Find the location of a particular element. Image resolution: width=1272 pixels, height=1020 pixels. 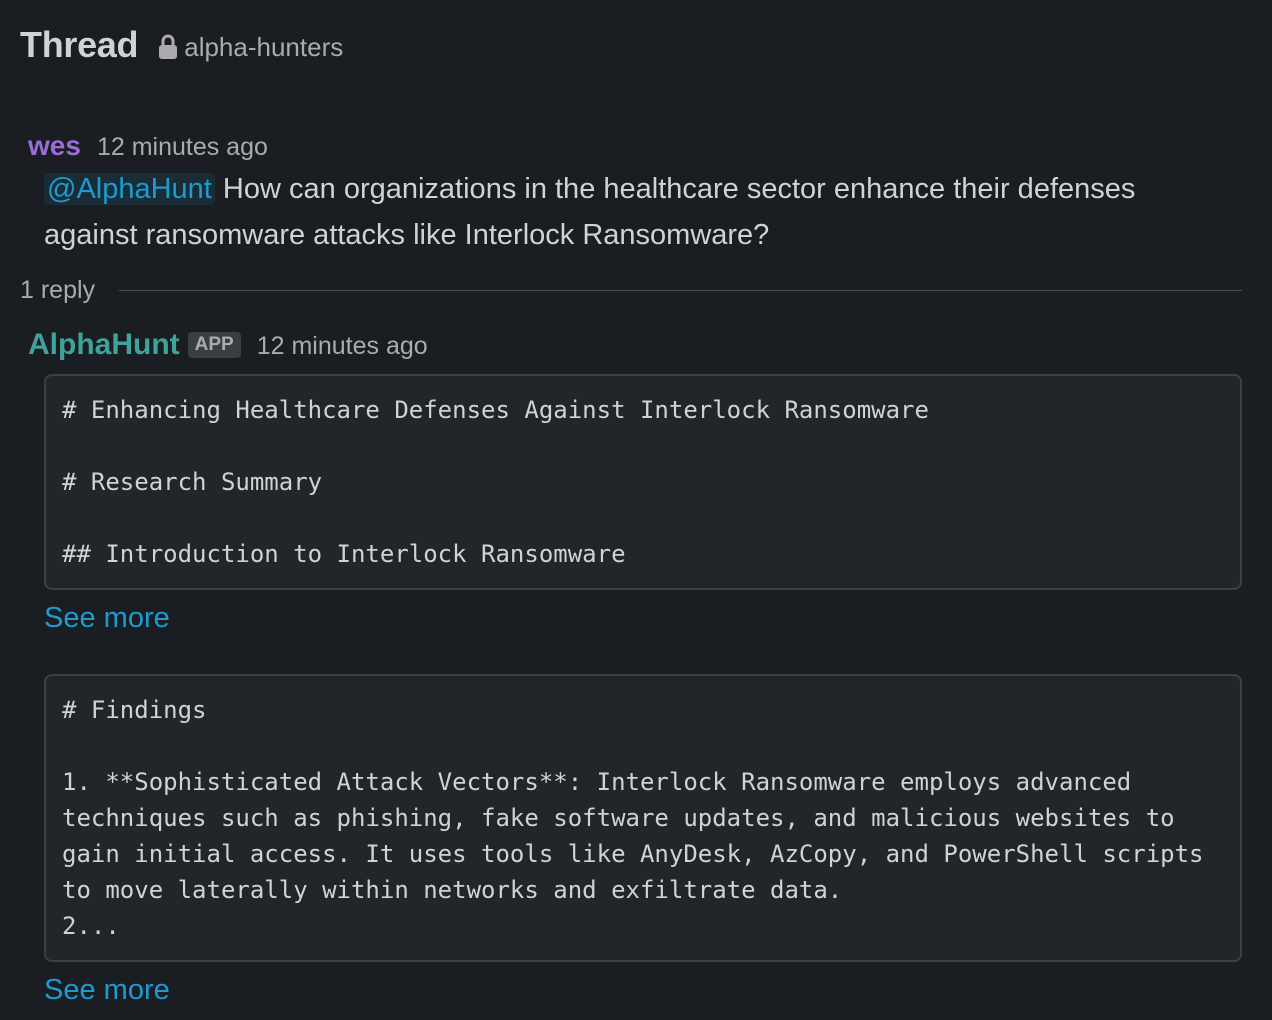

thread-title: Thread is located at coordinates (79, 44).